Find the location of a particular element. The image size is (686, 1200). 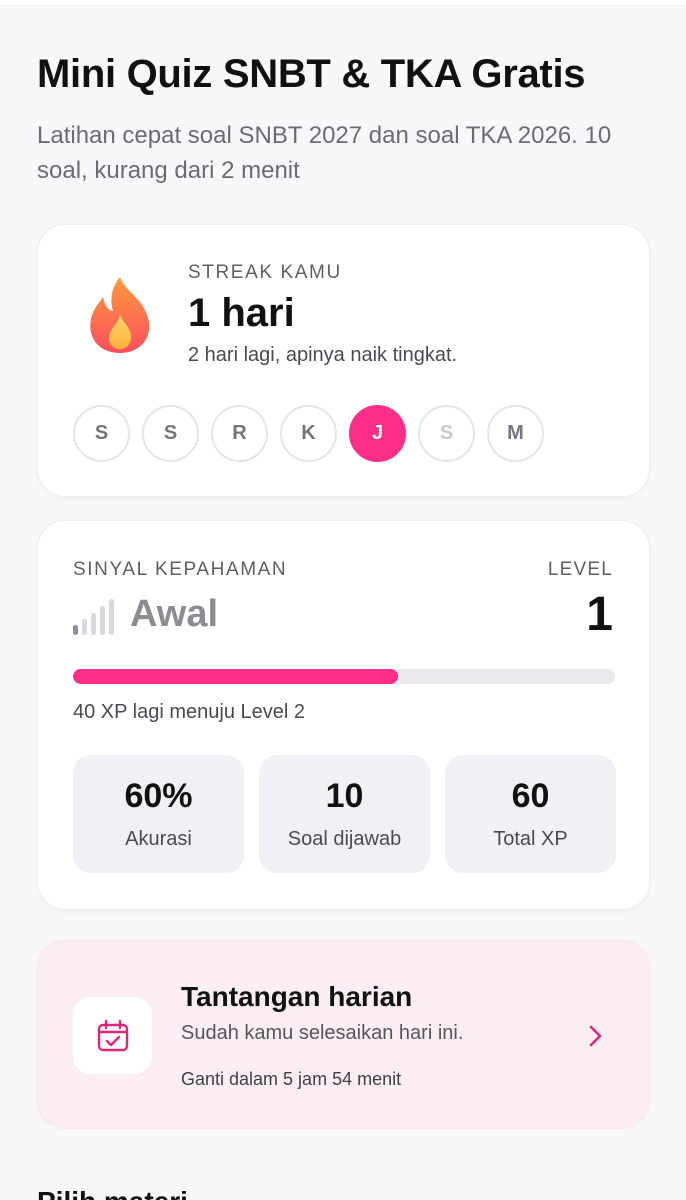

stat-accuracy: 60% Akurasi is located at coordinates (158, 814).